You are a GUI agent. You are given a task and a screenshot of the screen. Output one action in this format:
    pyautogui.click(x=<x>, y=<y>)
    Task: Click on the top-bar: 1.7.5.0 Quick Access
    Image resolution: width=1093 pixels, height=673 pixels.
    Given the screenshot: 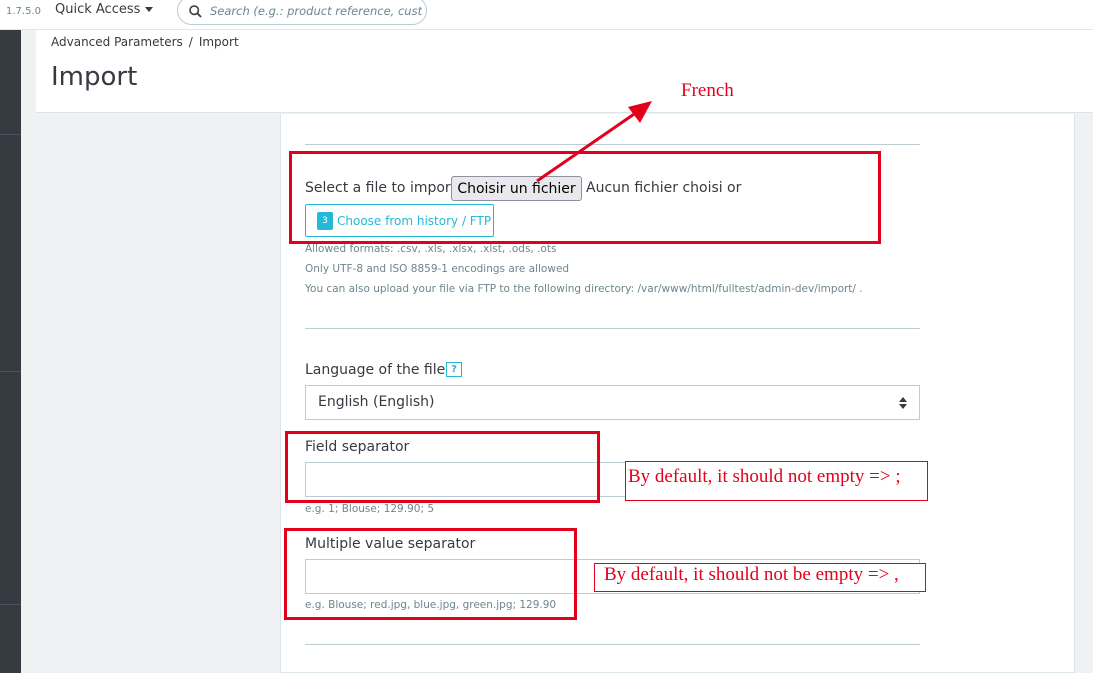 What is the action you would take?
    pyautogui.click(x=546, y=15)
    